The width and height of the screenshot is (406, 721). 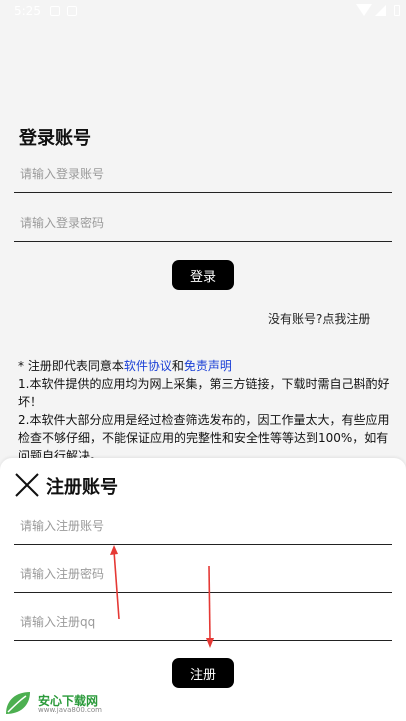 I want to click on login-password-input, so click(x=203, y=223).